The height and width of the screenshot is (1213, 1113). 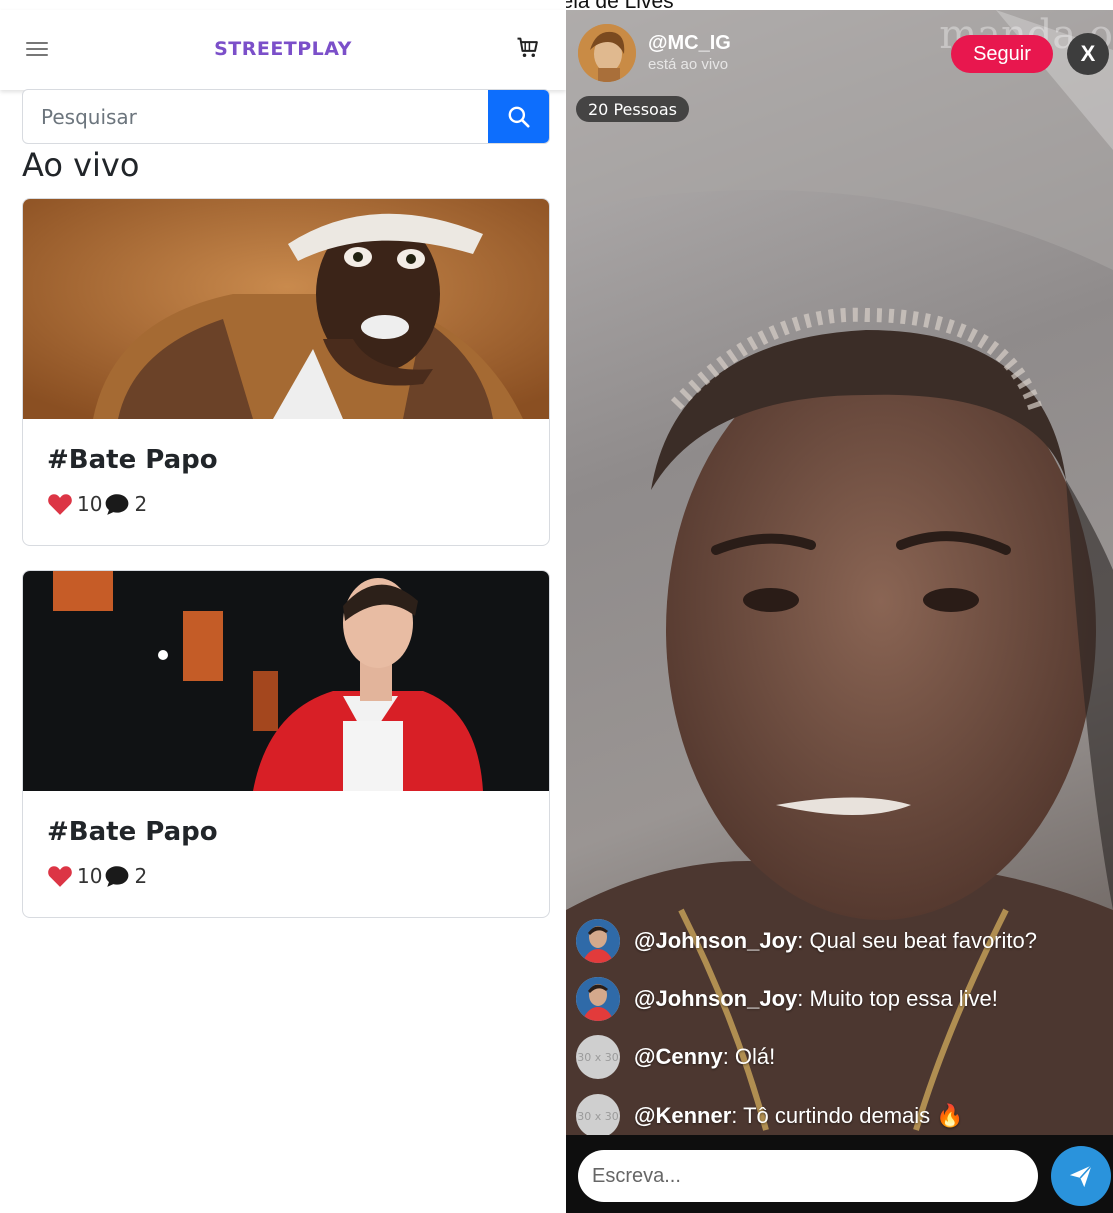 I want to click on chat-text: Tô curtindo demais 🔥, so click(x=853, y=1115).